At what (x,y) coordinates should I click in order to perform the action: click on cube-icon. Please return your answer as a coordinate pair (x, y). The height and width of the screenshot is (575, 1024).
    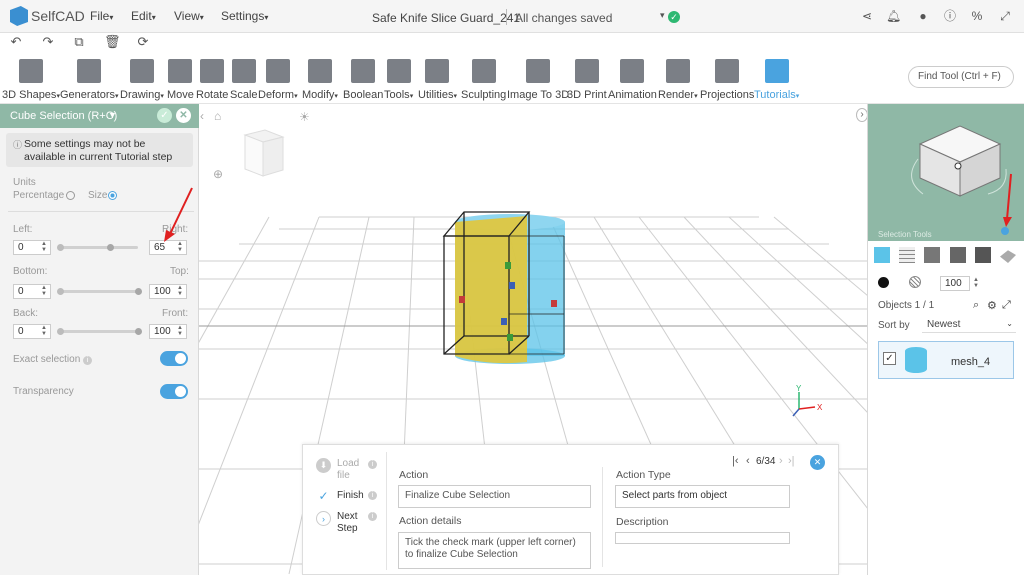
    Looking at the image, I should click on (30, 71).